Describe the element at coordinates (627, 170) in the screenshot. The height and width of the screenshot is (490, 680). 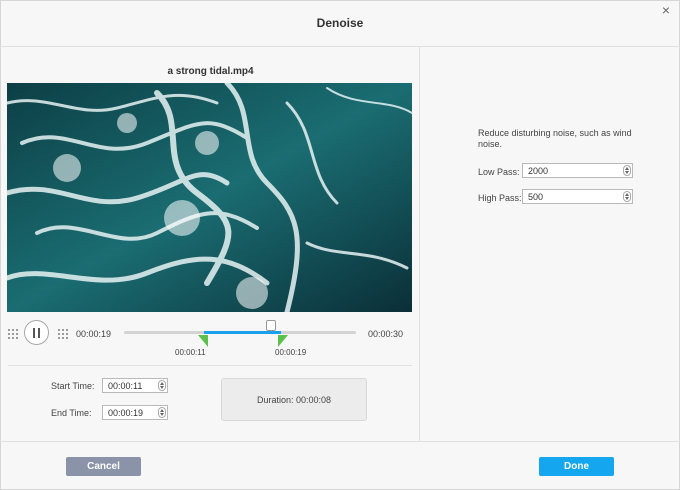
I see `low-pass-stepper-icon` at that location.